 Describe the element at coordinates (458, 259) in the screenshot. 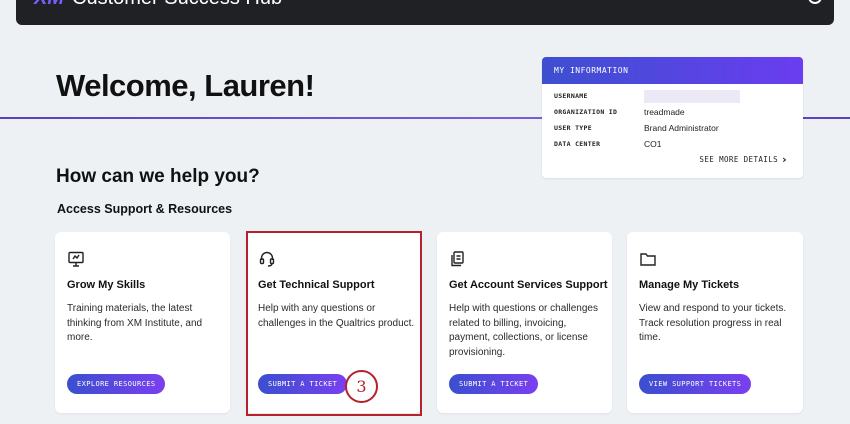

I see `documents-icon` at that location.